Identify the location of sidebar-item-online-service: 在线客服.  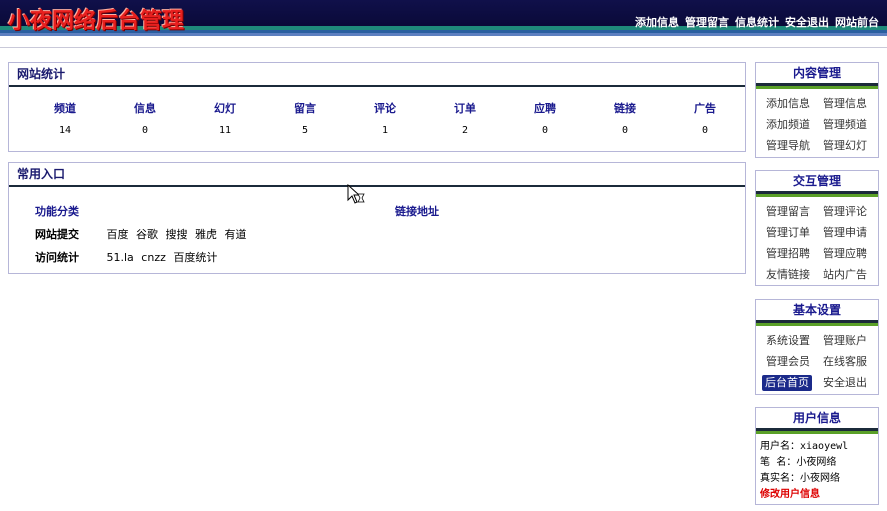
(847, 362).